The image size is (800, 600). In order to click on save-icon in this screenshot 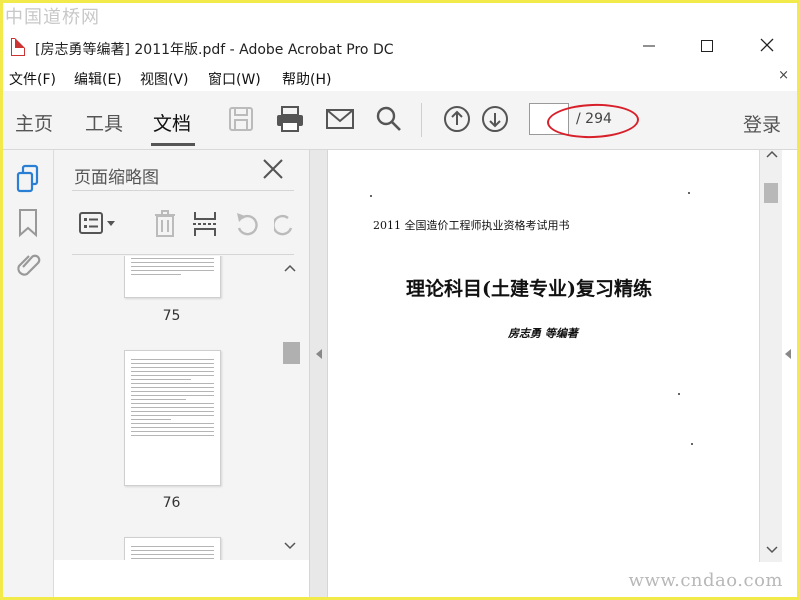, I will do `click(241, 119)`.